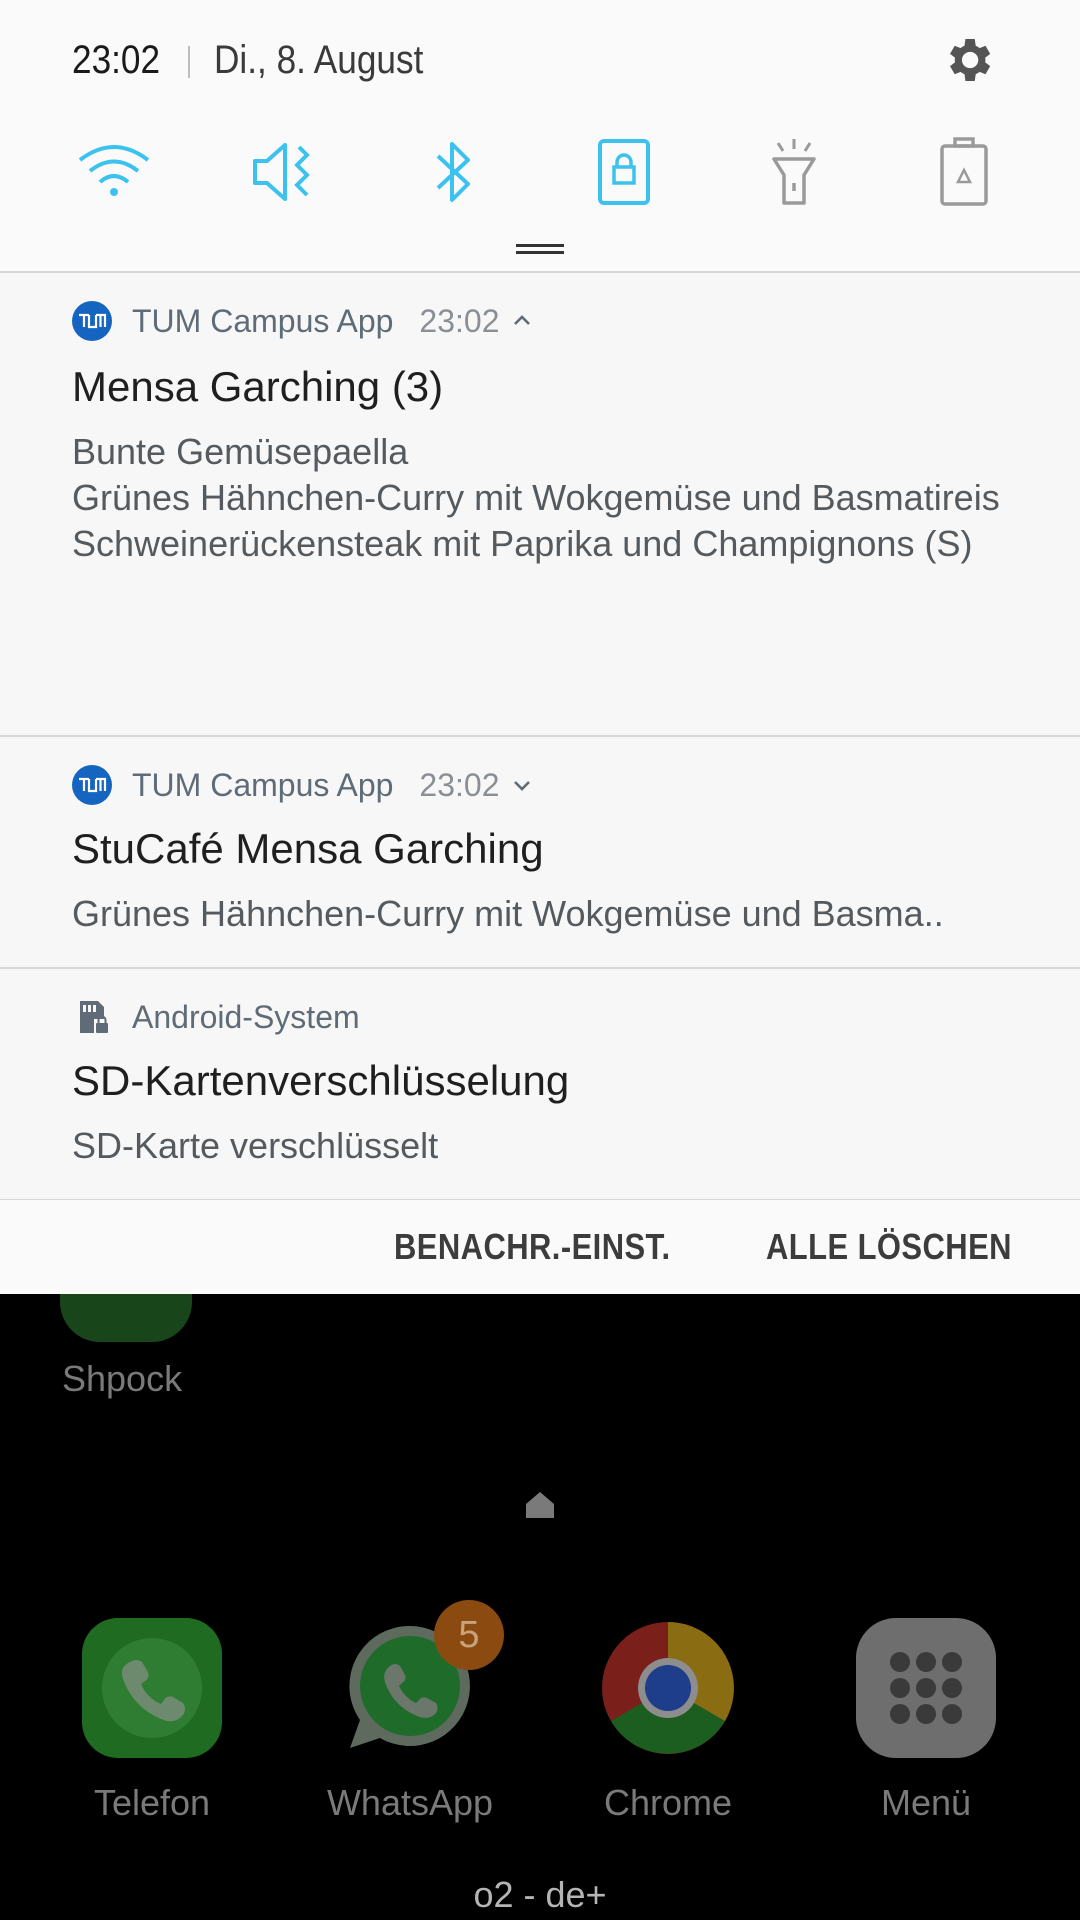  I want to click on sd-card-lock-icon, so click(92, 1017).